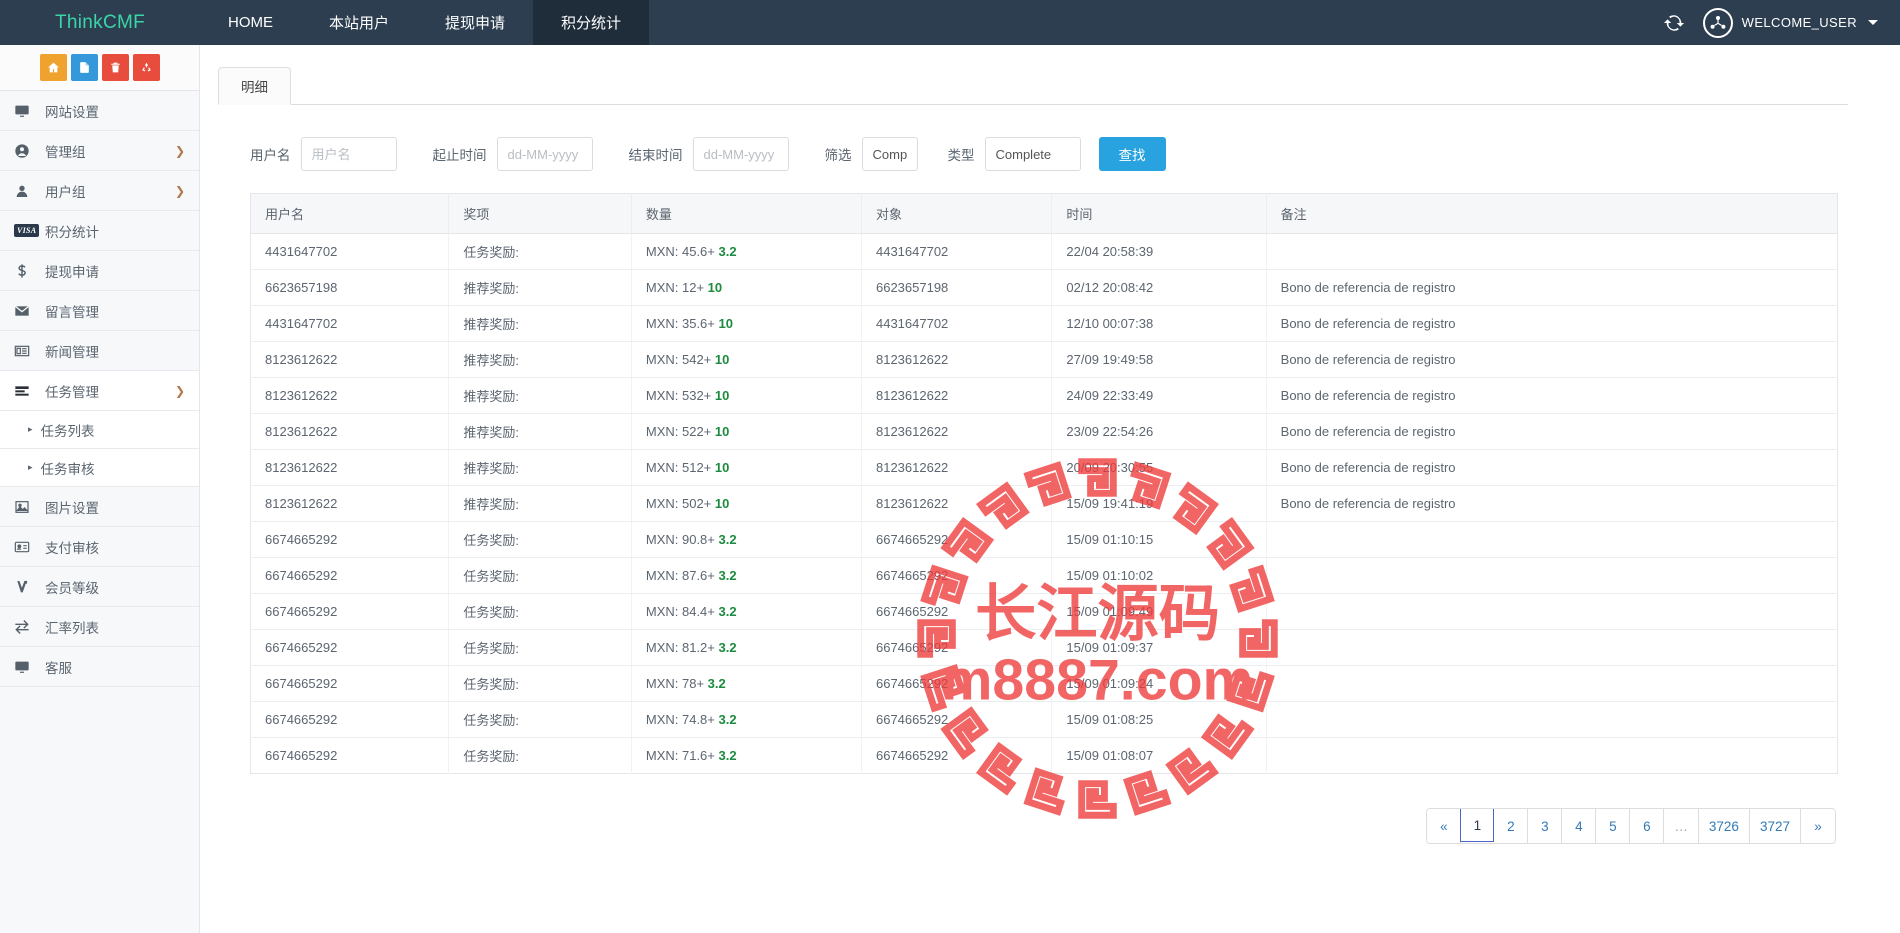  Describe the element at coordinates (1545, 826) in the screenshot. I see `pagination-page-3: 3` at that location.